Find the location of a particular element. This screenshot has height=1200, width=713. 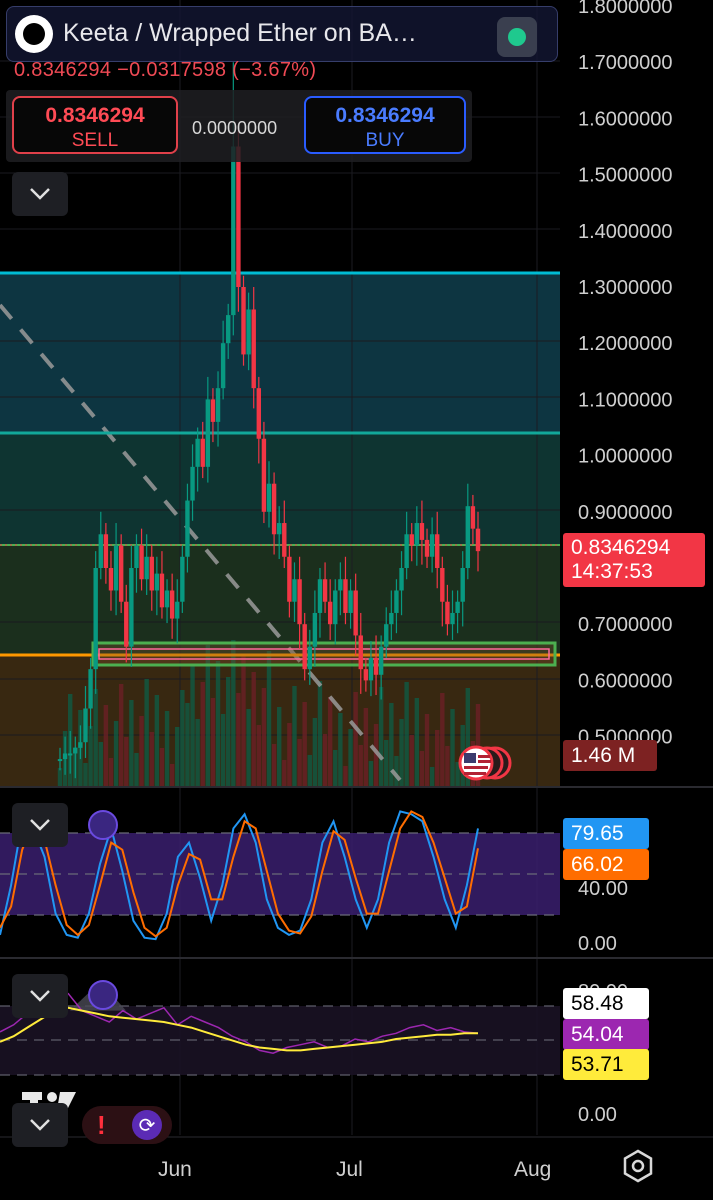

stoch-d-tag: 66.02 is located at coordinates (606, 864).